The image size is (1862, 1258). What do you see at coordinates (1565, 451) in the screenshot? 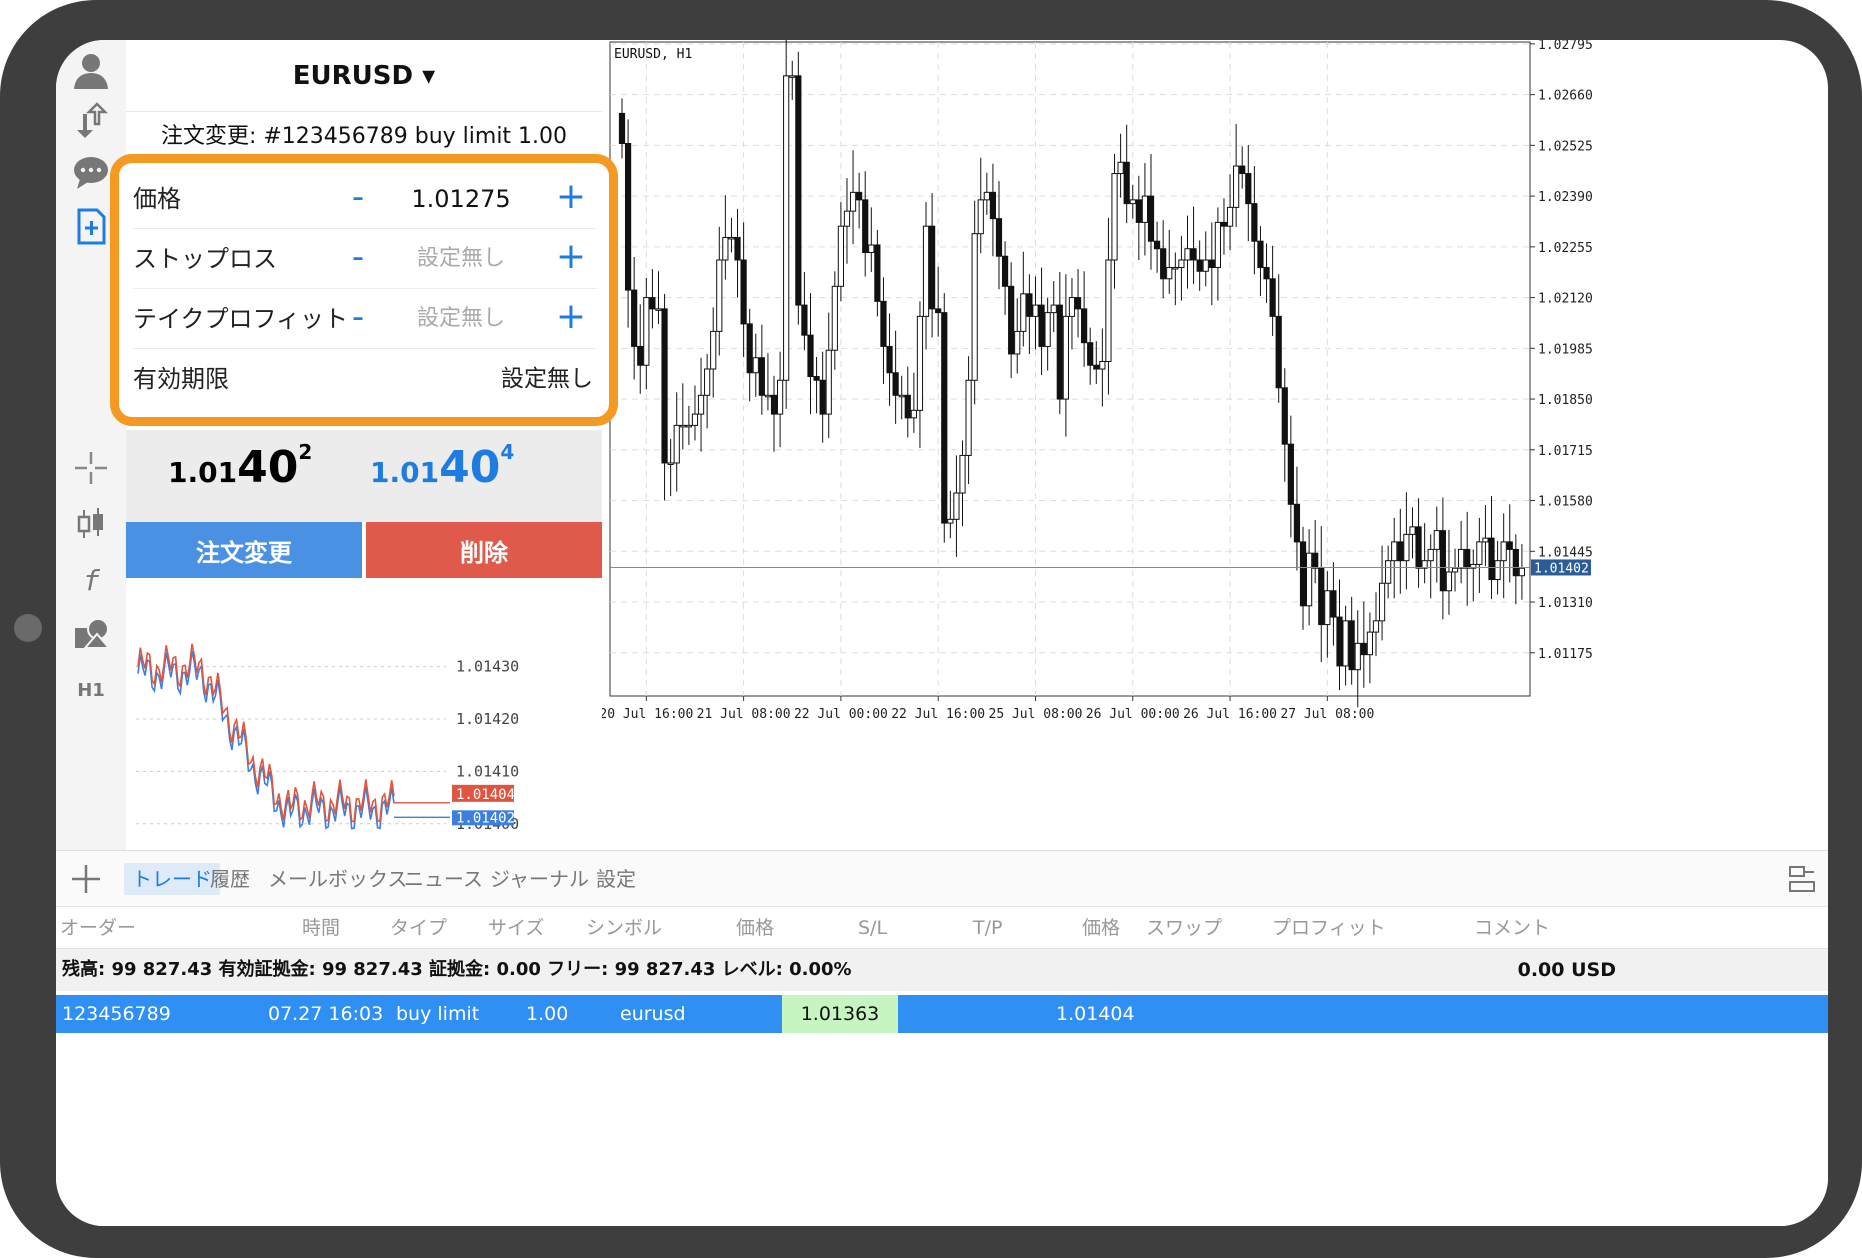
I see `y-tick-label: 1.01715` at bounding box center [1565, 451].